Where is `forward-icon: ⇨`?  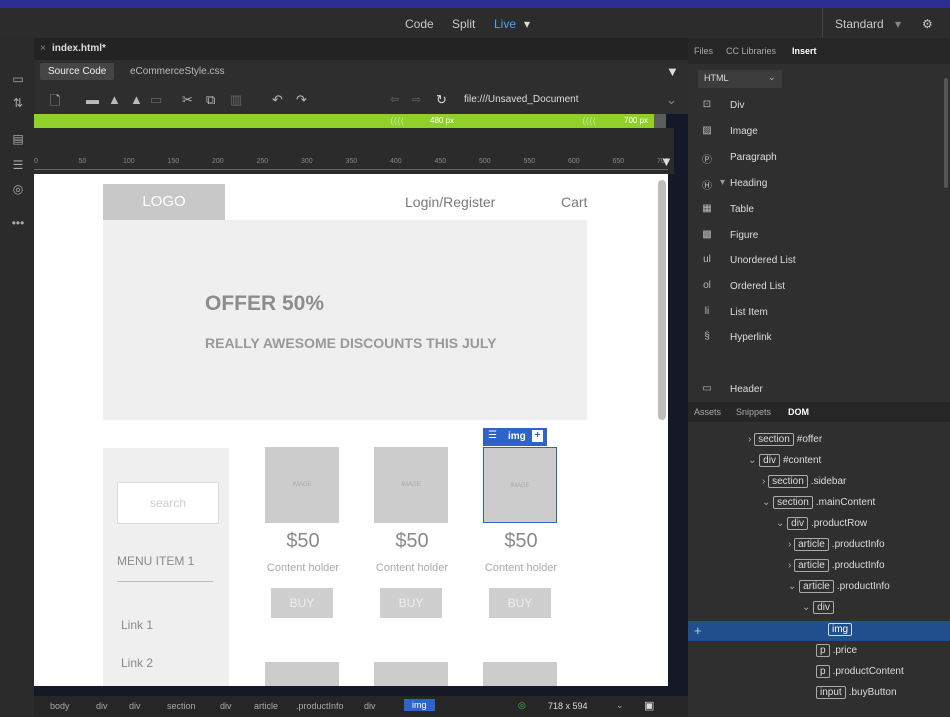
forward-icon: ⇨ is located at coordinates (416, 99).